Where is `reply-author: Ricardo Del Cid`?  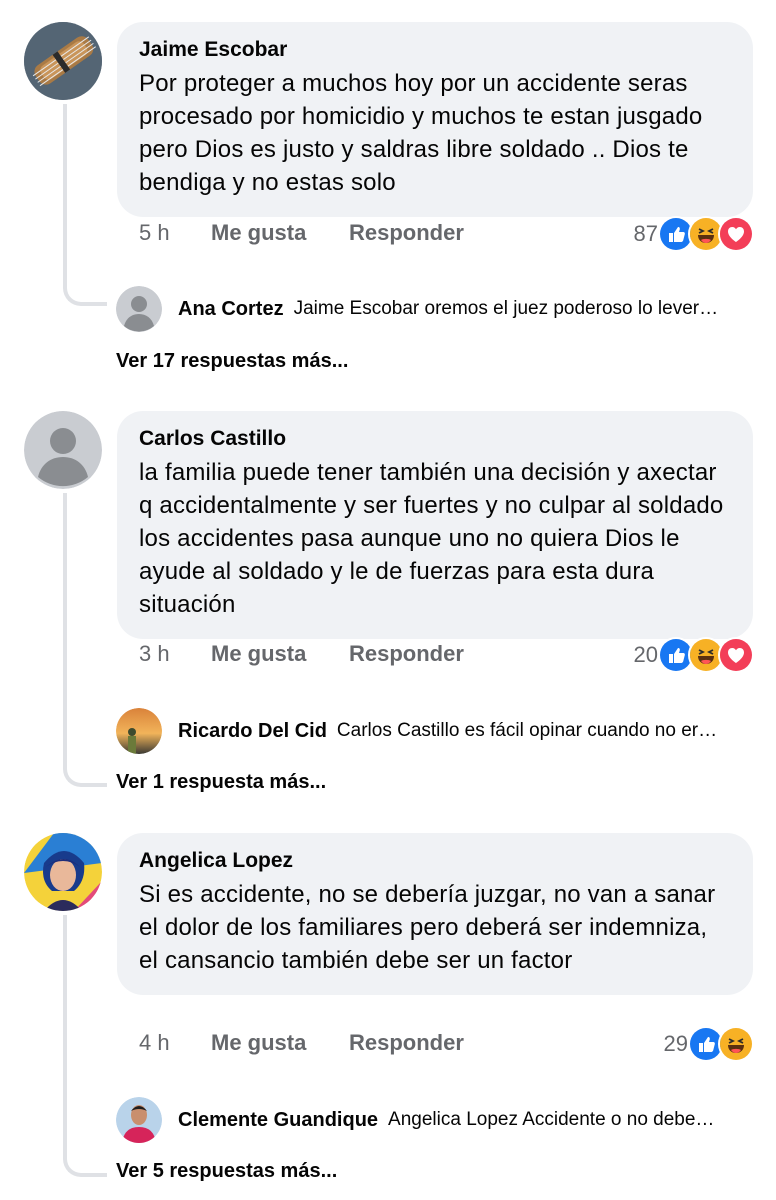
reply-author: Ricardo Del Cid is located at coordinates (252, 731).